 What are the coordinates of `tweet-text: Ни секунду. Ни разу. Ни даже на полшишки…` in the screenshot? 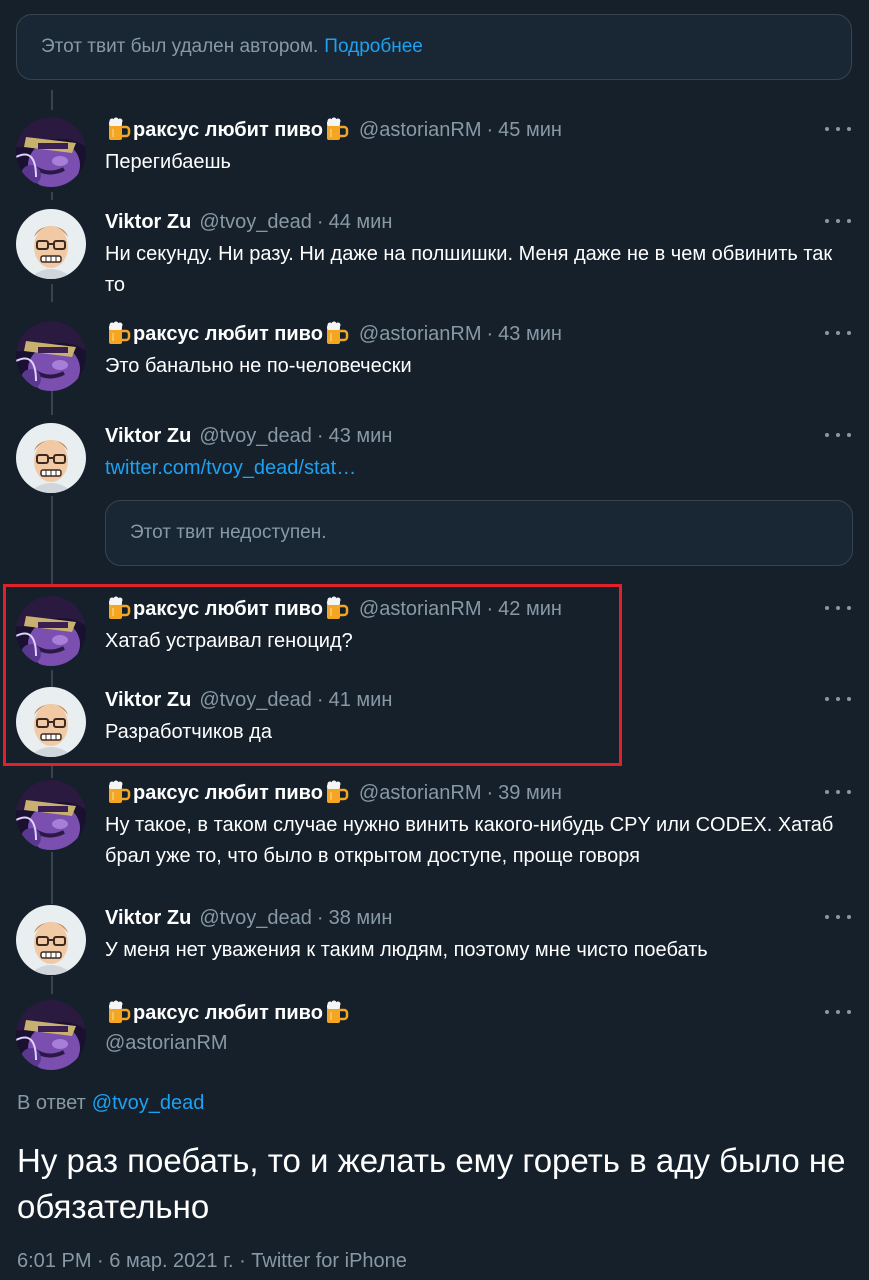 It's located at (469, 269).